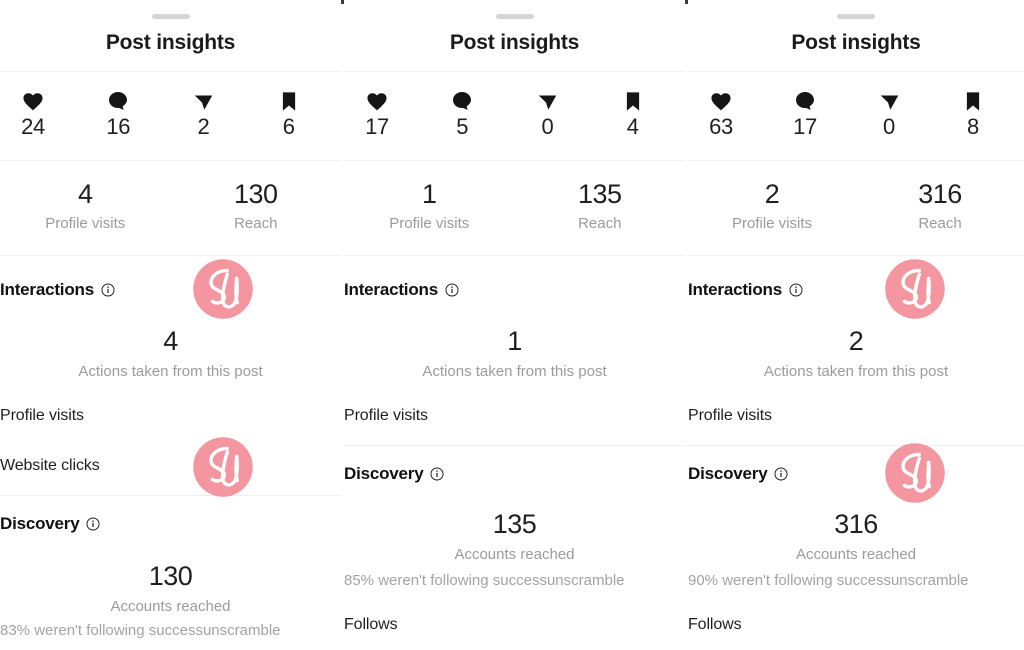 The image size is (1024, 650). Describe the element at coordinates (170, 341) in the screenshot. I see `interactions-value: 4` at that location.